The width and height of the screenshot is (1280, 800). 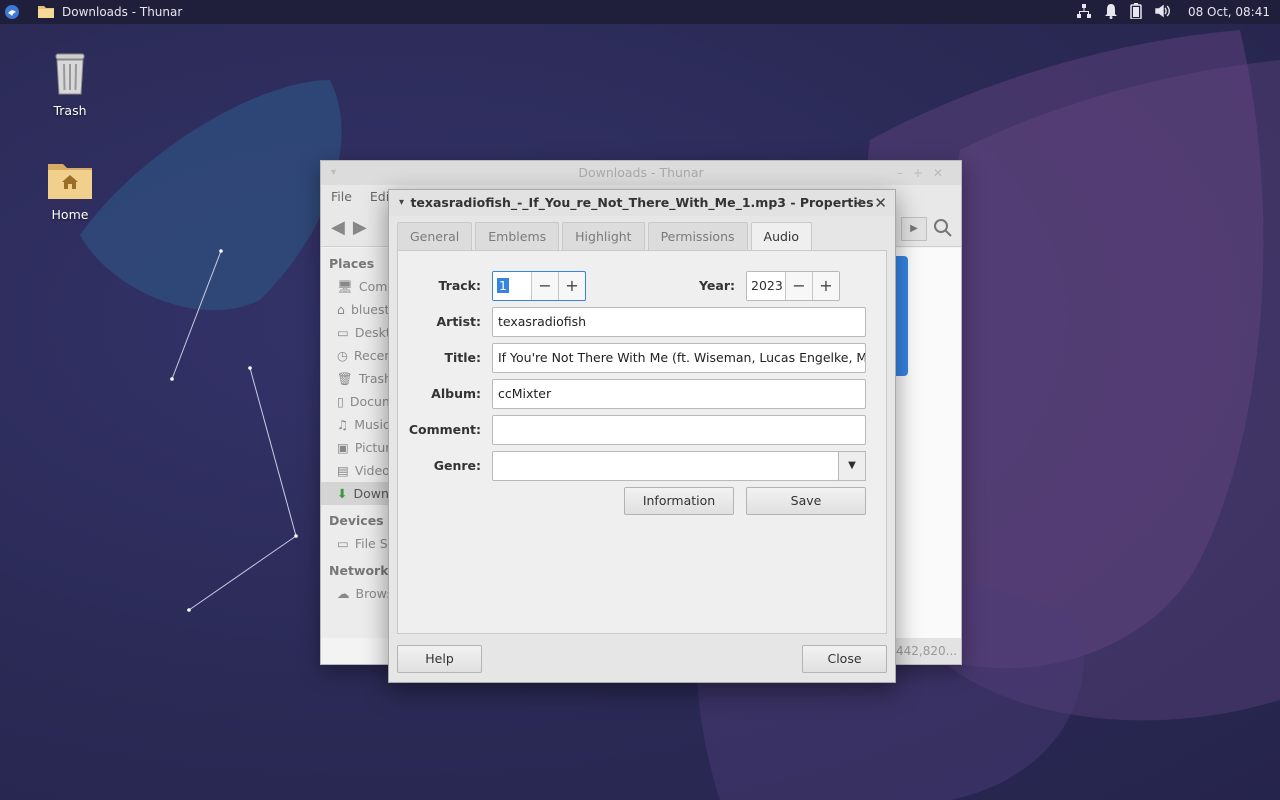 I want to click on album-label: Album:, so click(x=456, y=393).